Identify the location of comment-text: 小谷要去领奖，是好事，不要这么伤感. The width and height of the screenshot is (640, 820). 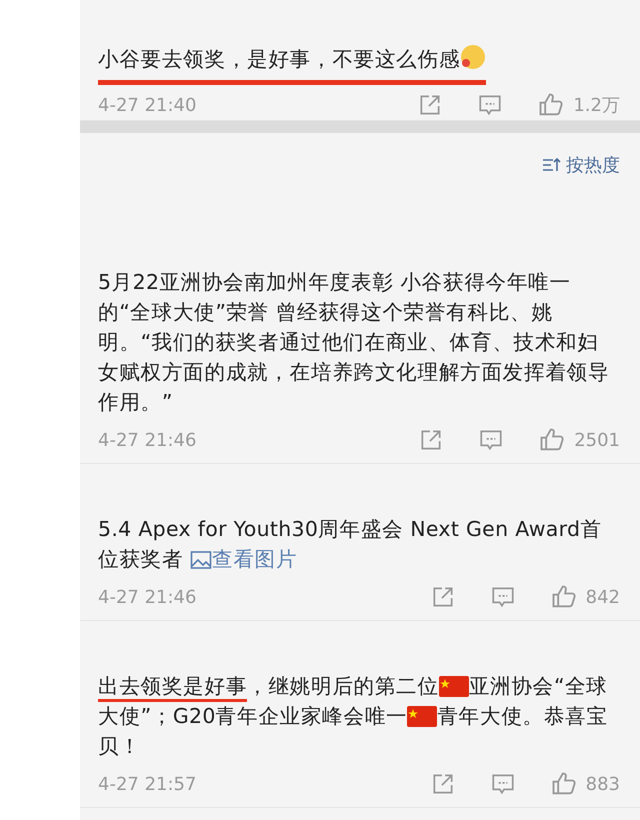
(359, 67).